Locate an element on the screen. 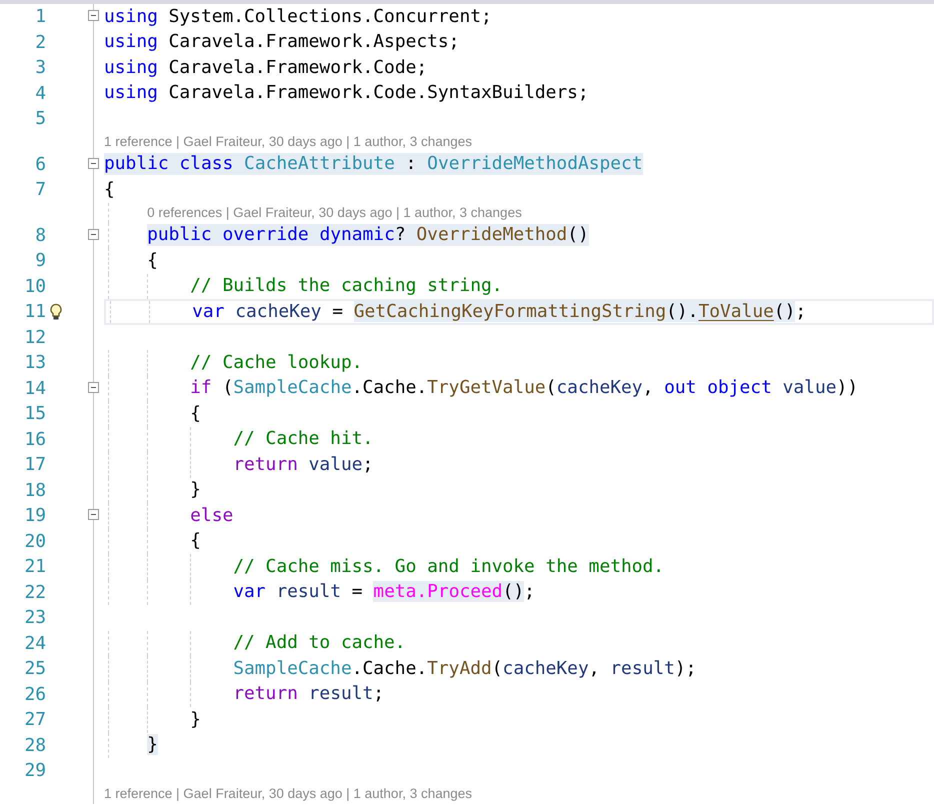 The height and width of the screenshot is (808, 934). line-number: 2 is located at coordinates (40, 42).